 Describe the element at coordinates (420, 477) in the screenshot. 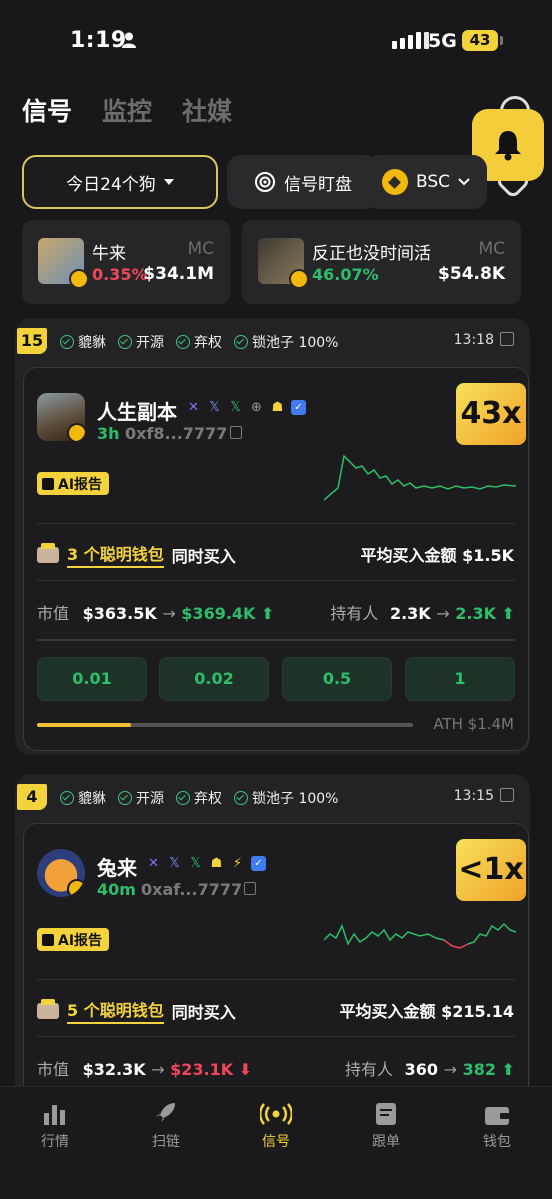

I see `price-sparkline` at that location.